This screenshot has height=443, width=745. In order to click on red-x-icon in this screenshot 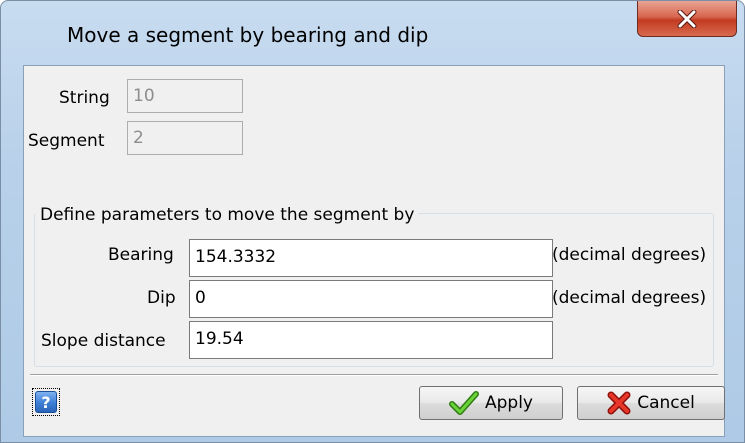, I will do `click(619, 403)`.